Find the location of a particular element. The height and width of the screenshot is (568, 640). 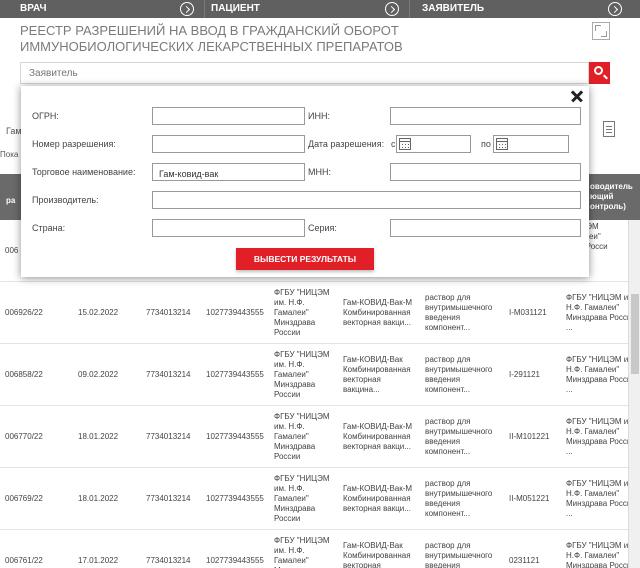

nav-item-doctor: ВРАЧ is located at coordinates (102, 9).